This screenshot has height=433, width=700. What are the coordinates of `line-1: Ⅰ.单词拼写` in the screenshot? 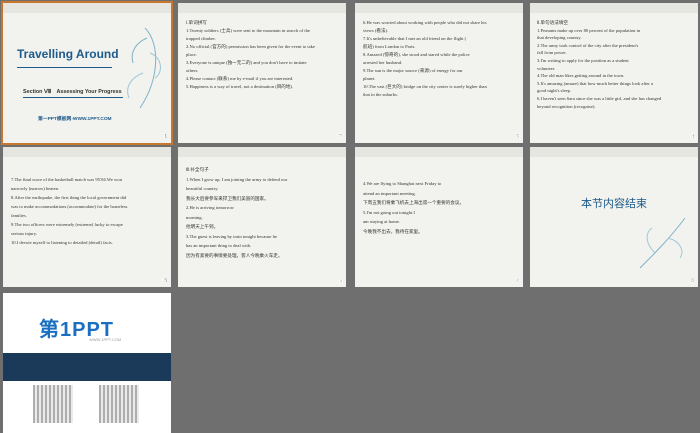 It's located at (196, 22).